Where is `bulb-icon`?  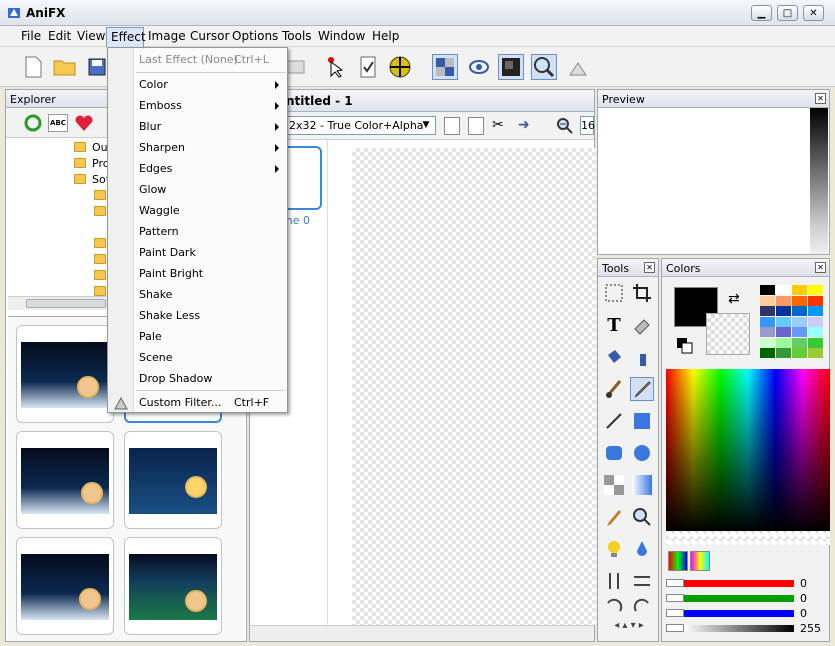 bulb-icon is located at coordinates (614, 549).